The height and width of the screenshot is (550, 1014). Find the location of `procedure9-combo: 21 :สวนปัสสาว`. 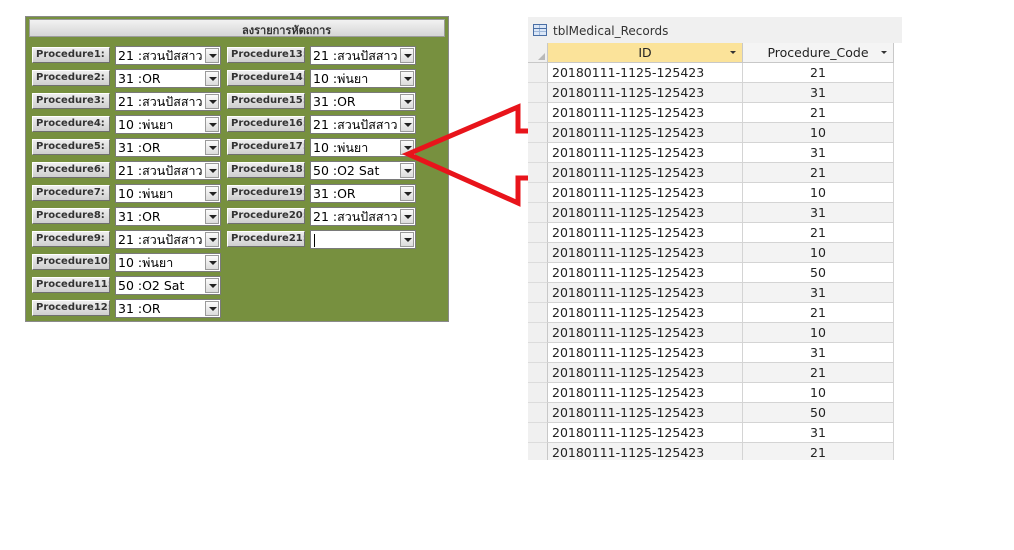

procedure9-combo: 21 :สวนปัสสาว is located at coordinates (168, 239).